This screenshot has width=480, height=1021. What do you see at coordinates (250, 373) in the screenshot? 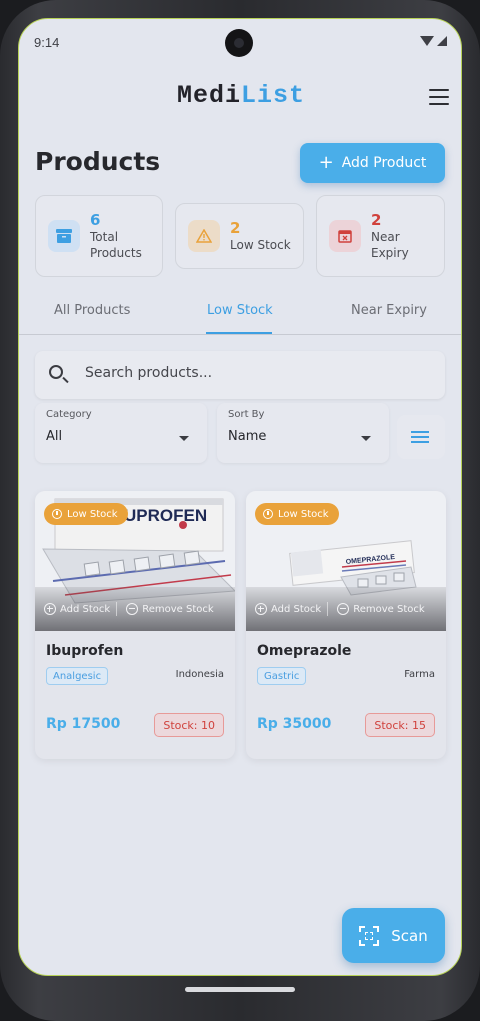
I see `search-input` at bounding box center [250, 373].